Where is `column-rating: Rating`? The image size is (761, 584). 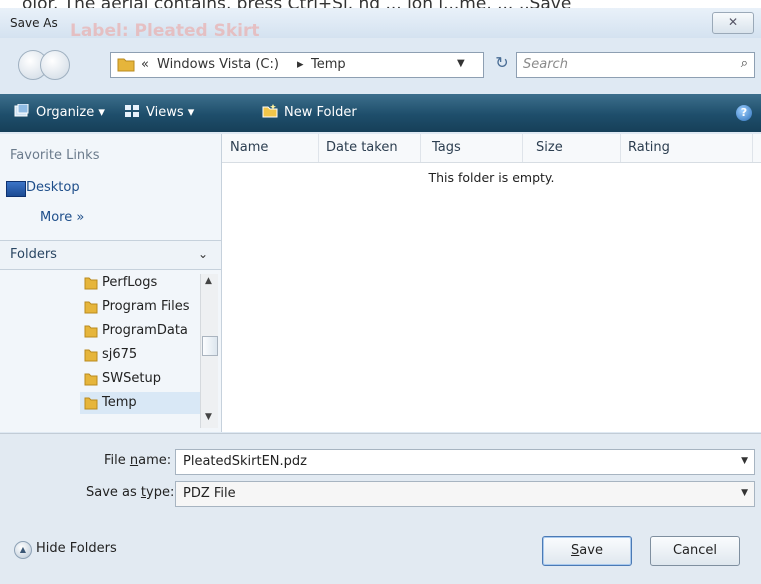
column-rating: Rating is located at coordinates (649, 147).